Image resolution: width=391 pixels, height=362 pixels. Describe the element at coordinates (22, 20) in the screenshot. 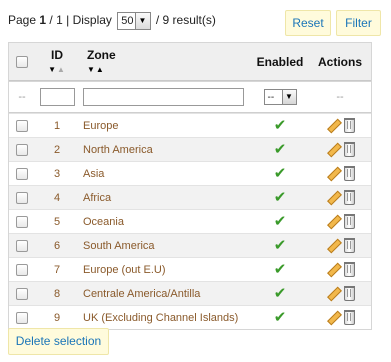

I see `page-word: Page` at that location.